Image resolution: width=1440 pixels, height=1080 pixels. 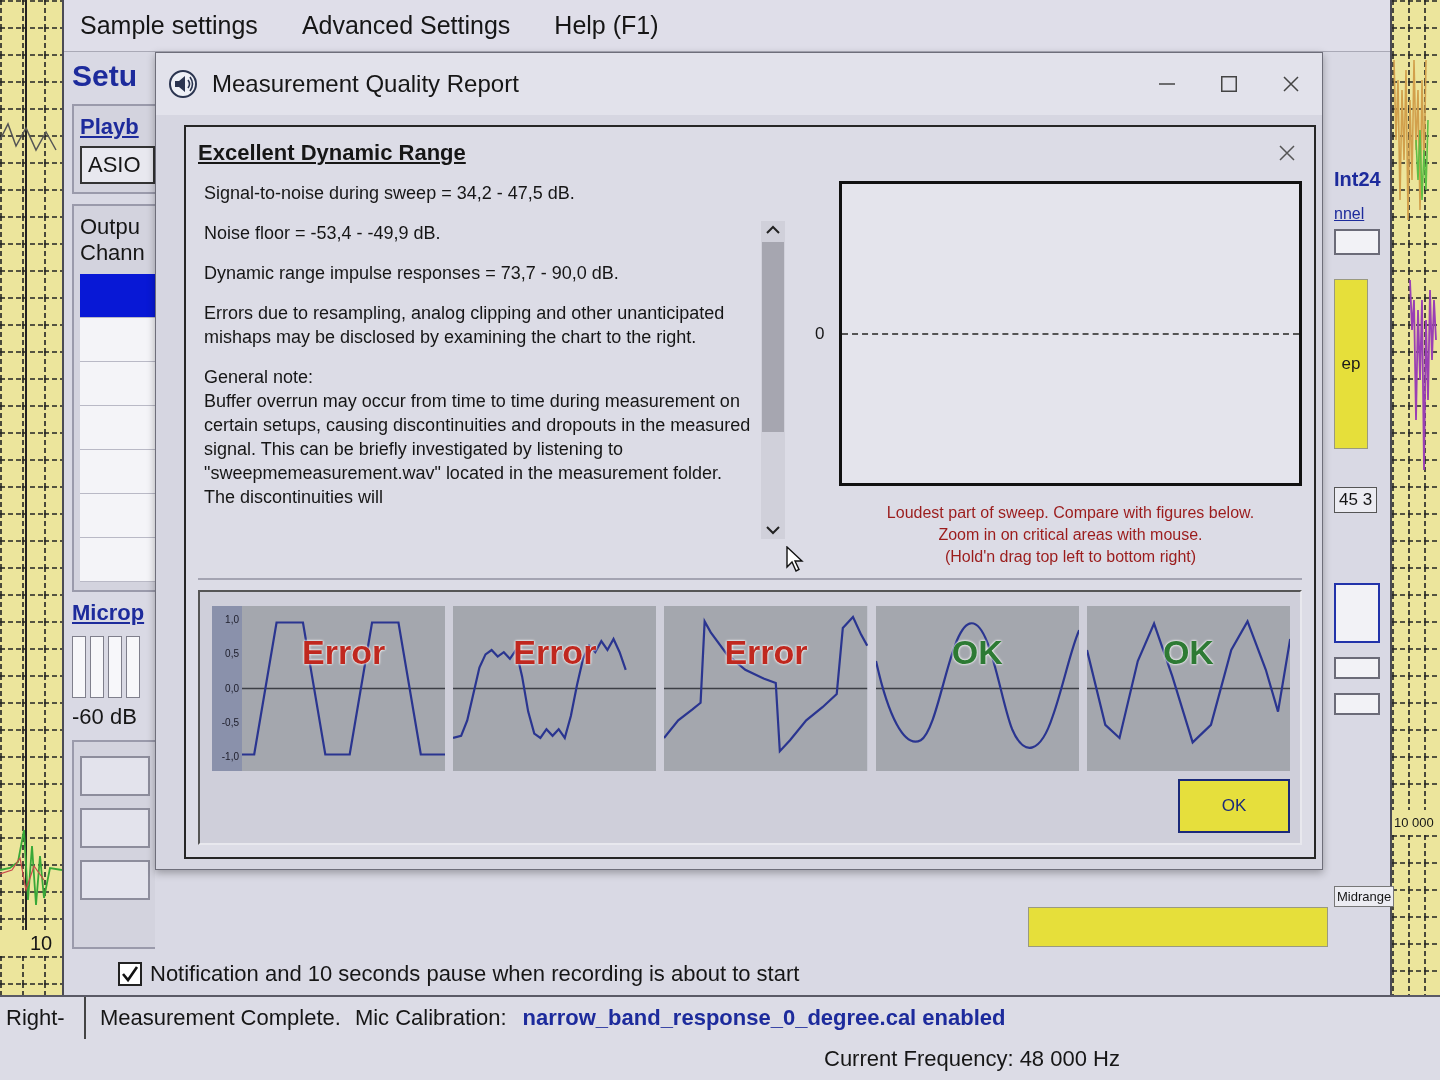 I want to click on axis-tick-label: -1,0, so click(x=230, y=757).